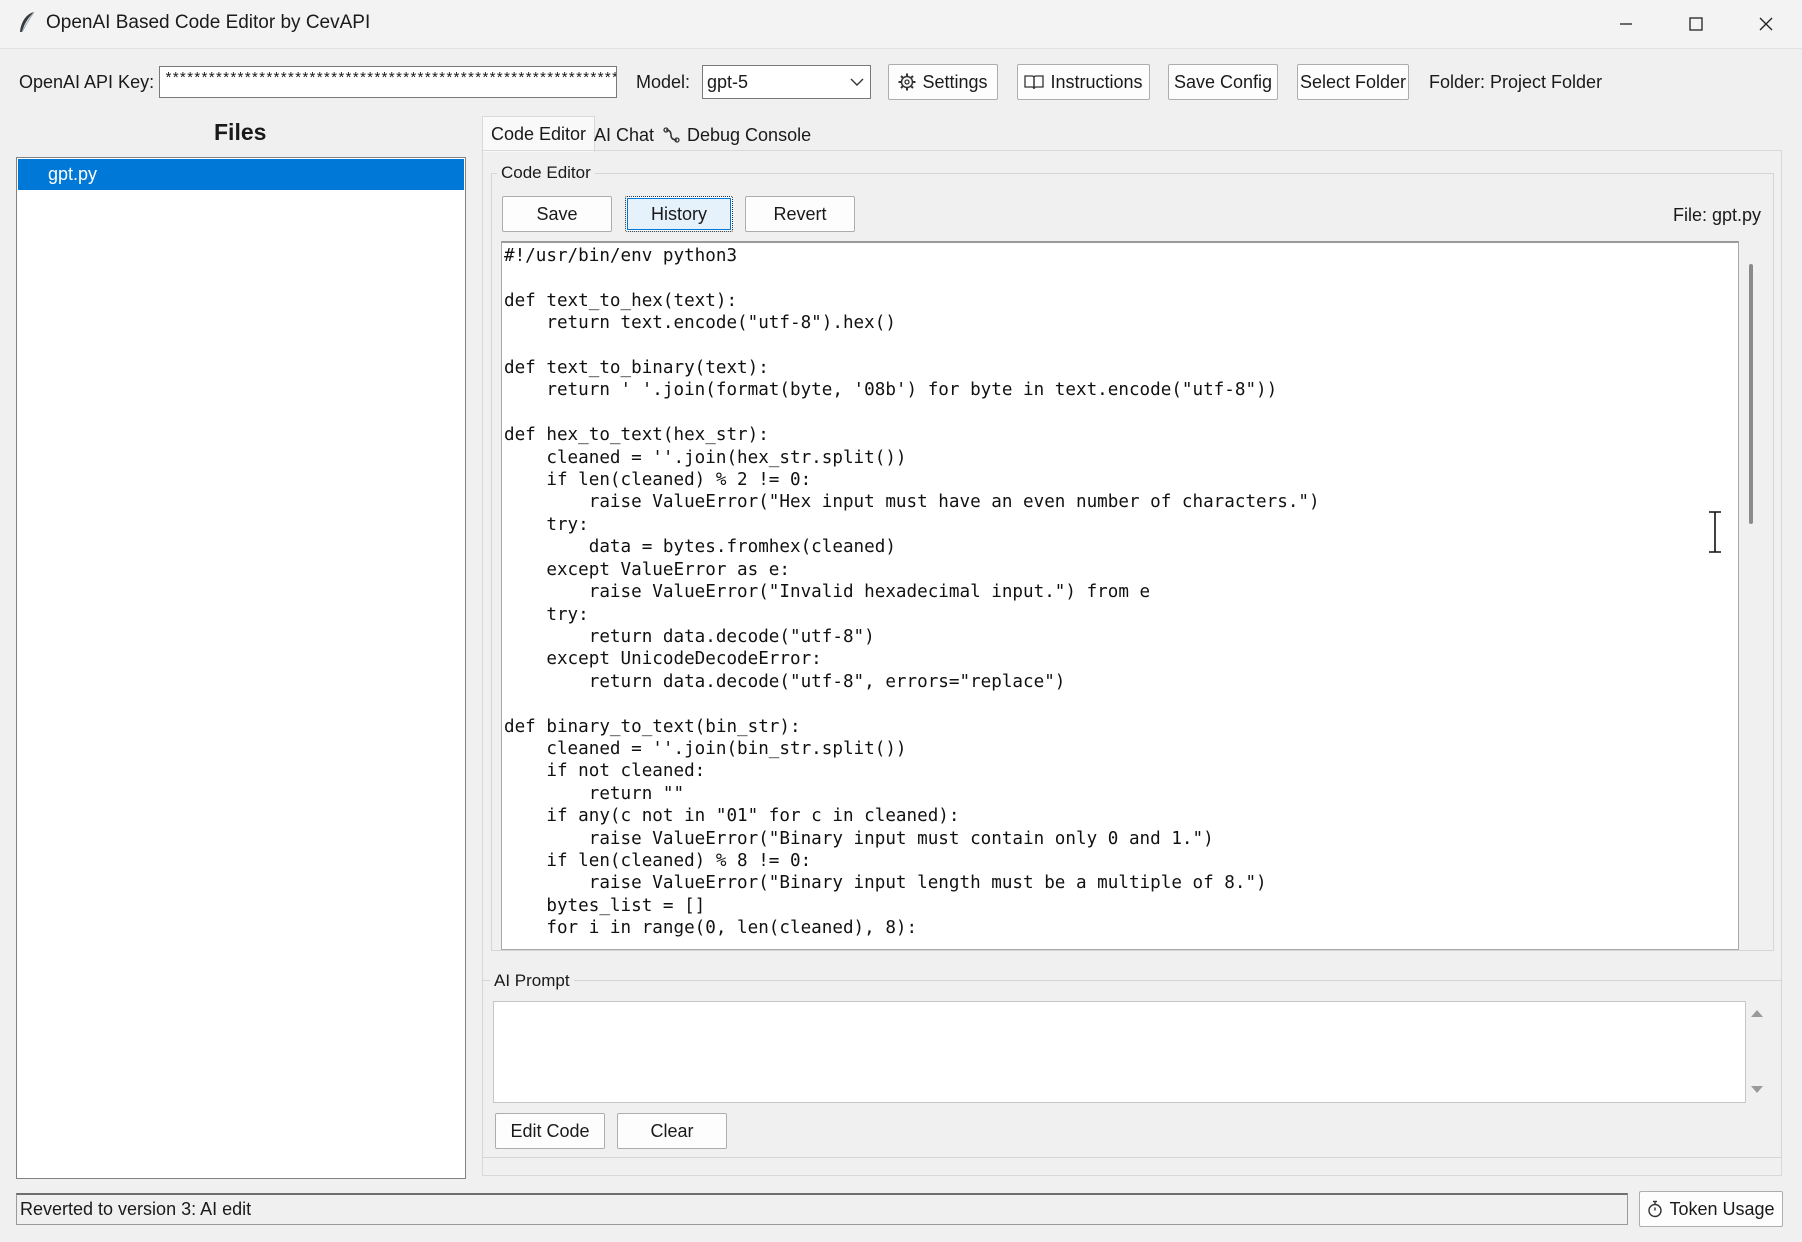 The width and height of the screenshot is (1802, 1242). I want to click on text-cursor-icon, so click(1715, 532).